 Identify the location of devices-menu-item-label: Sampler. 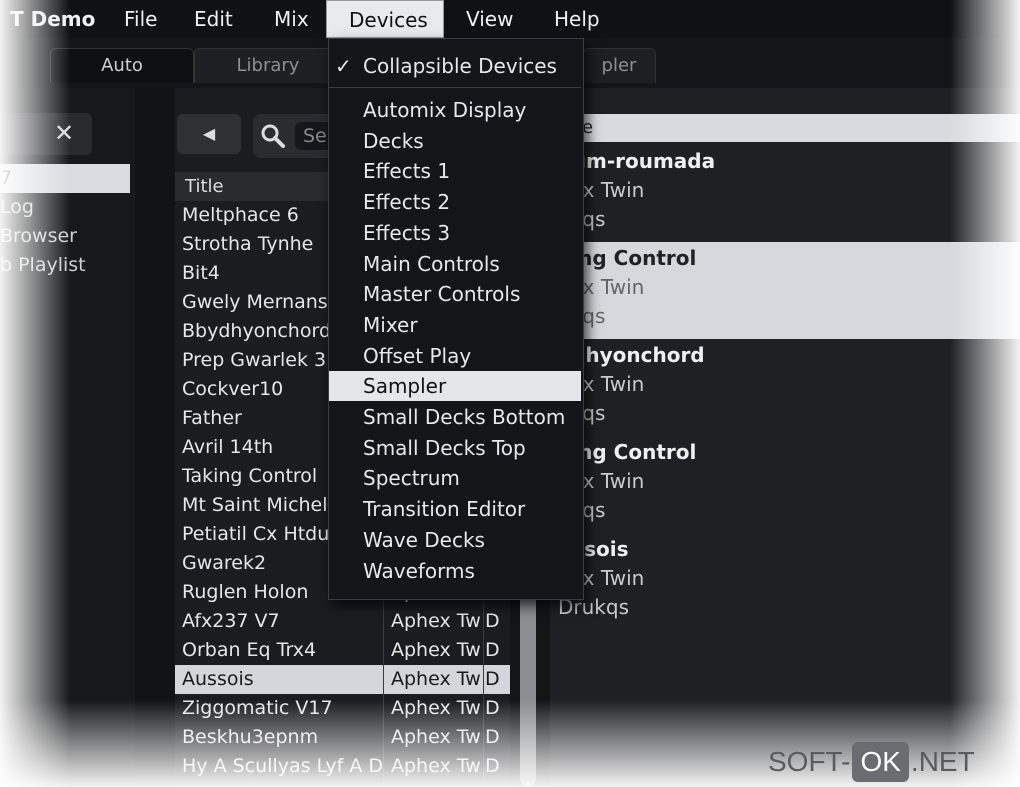
(405, 386).